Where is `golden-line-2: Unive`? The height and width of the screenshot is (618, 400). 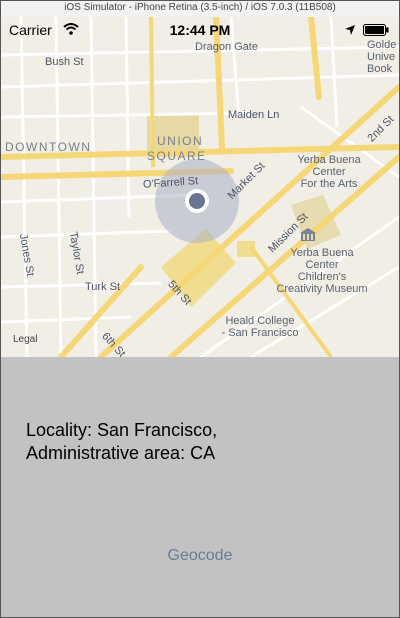
golden-line-2: Unive is located at coordinates (381, 57).